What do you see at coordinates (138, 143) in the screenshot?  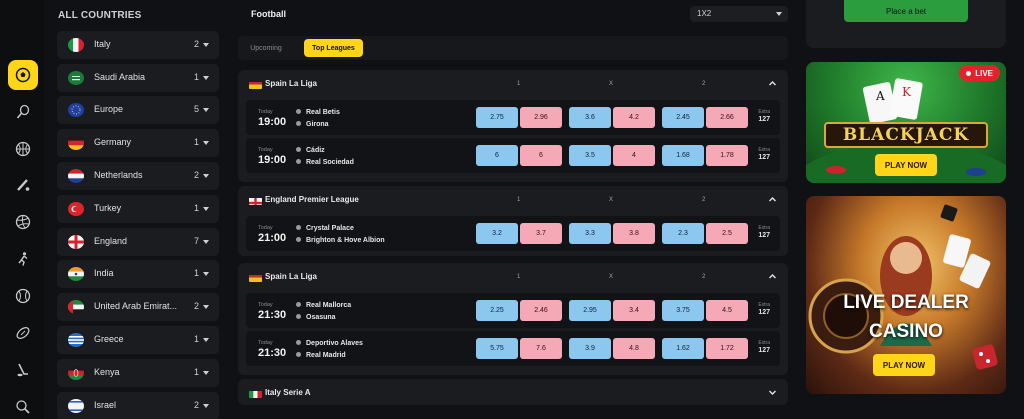 I see `country-item-germany: Germany 1` at bounding box center [138, 143].